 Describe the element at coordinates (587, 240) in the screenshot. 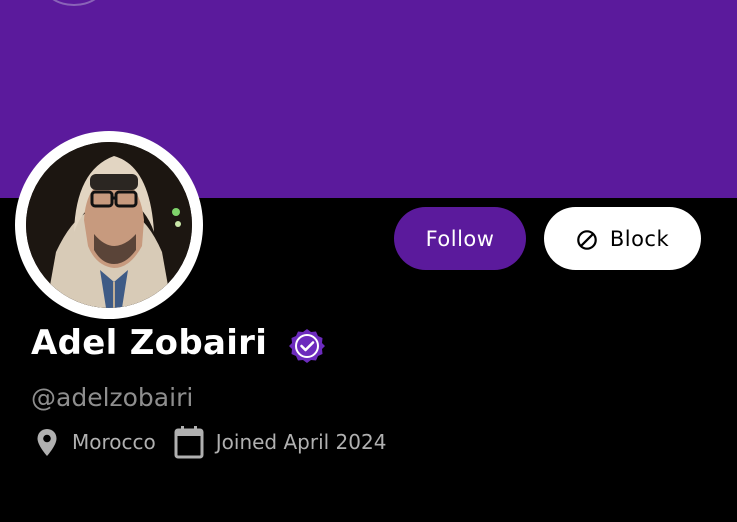

I see `block-icon` at that location.